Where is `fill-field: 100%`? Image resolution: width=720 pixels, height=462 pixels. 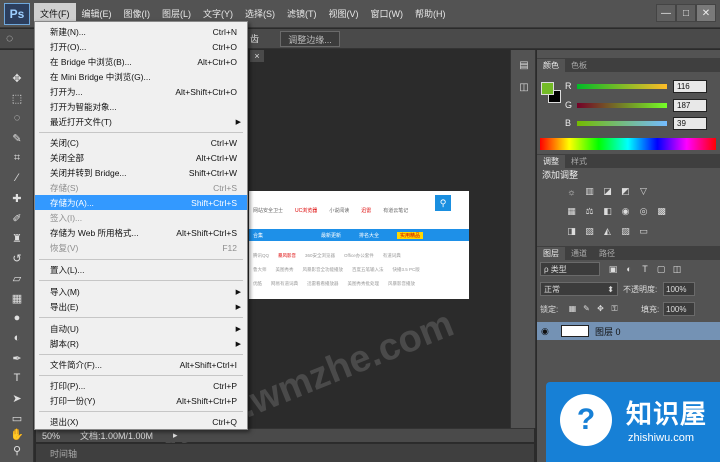 fill-field: 100% is located at coordinates (679, 309).